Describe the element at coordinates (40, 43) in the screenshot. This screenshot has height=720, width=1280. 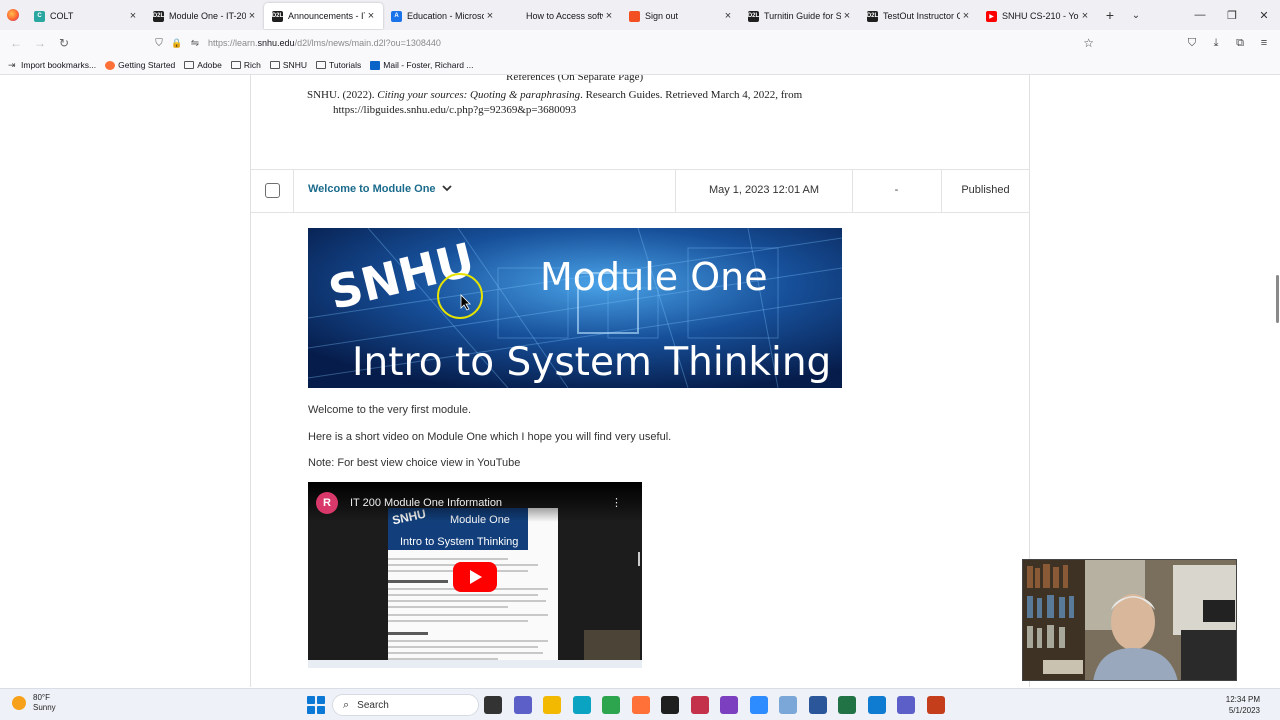
I see `forward-button: →` at that location.